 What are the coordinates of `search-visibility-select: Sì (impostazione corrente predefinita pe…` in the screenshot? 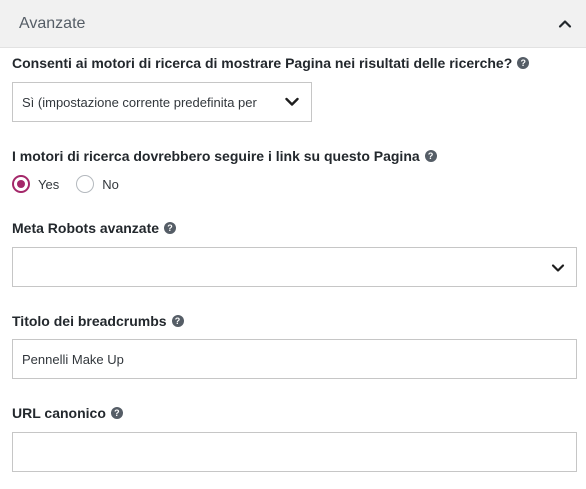 It's located at (162, 102).